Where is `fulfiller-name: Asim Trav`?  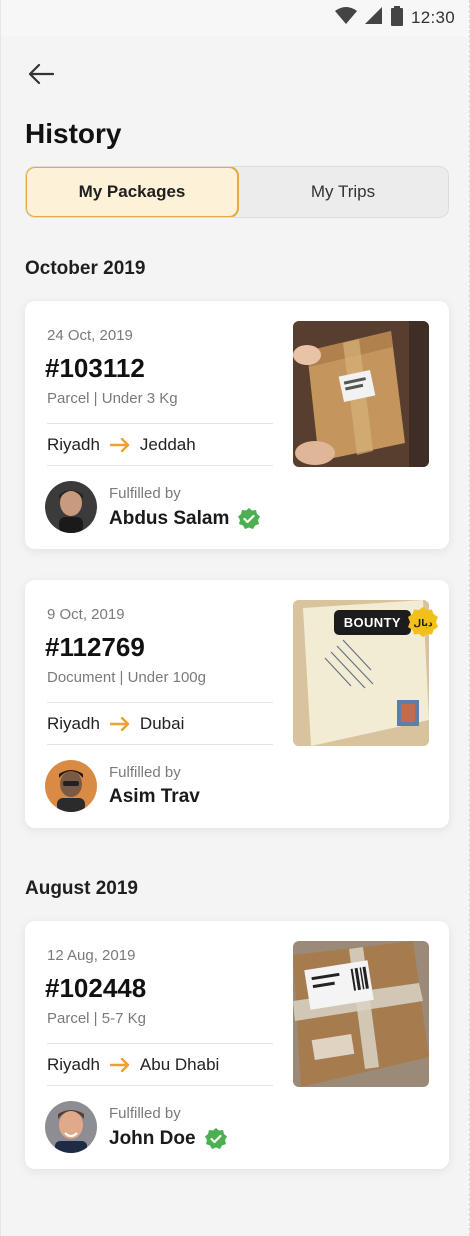 fulfiller-name: Asim Trav is located at coordinates (154, 797).